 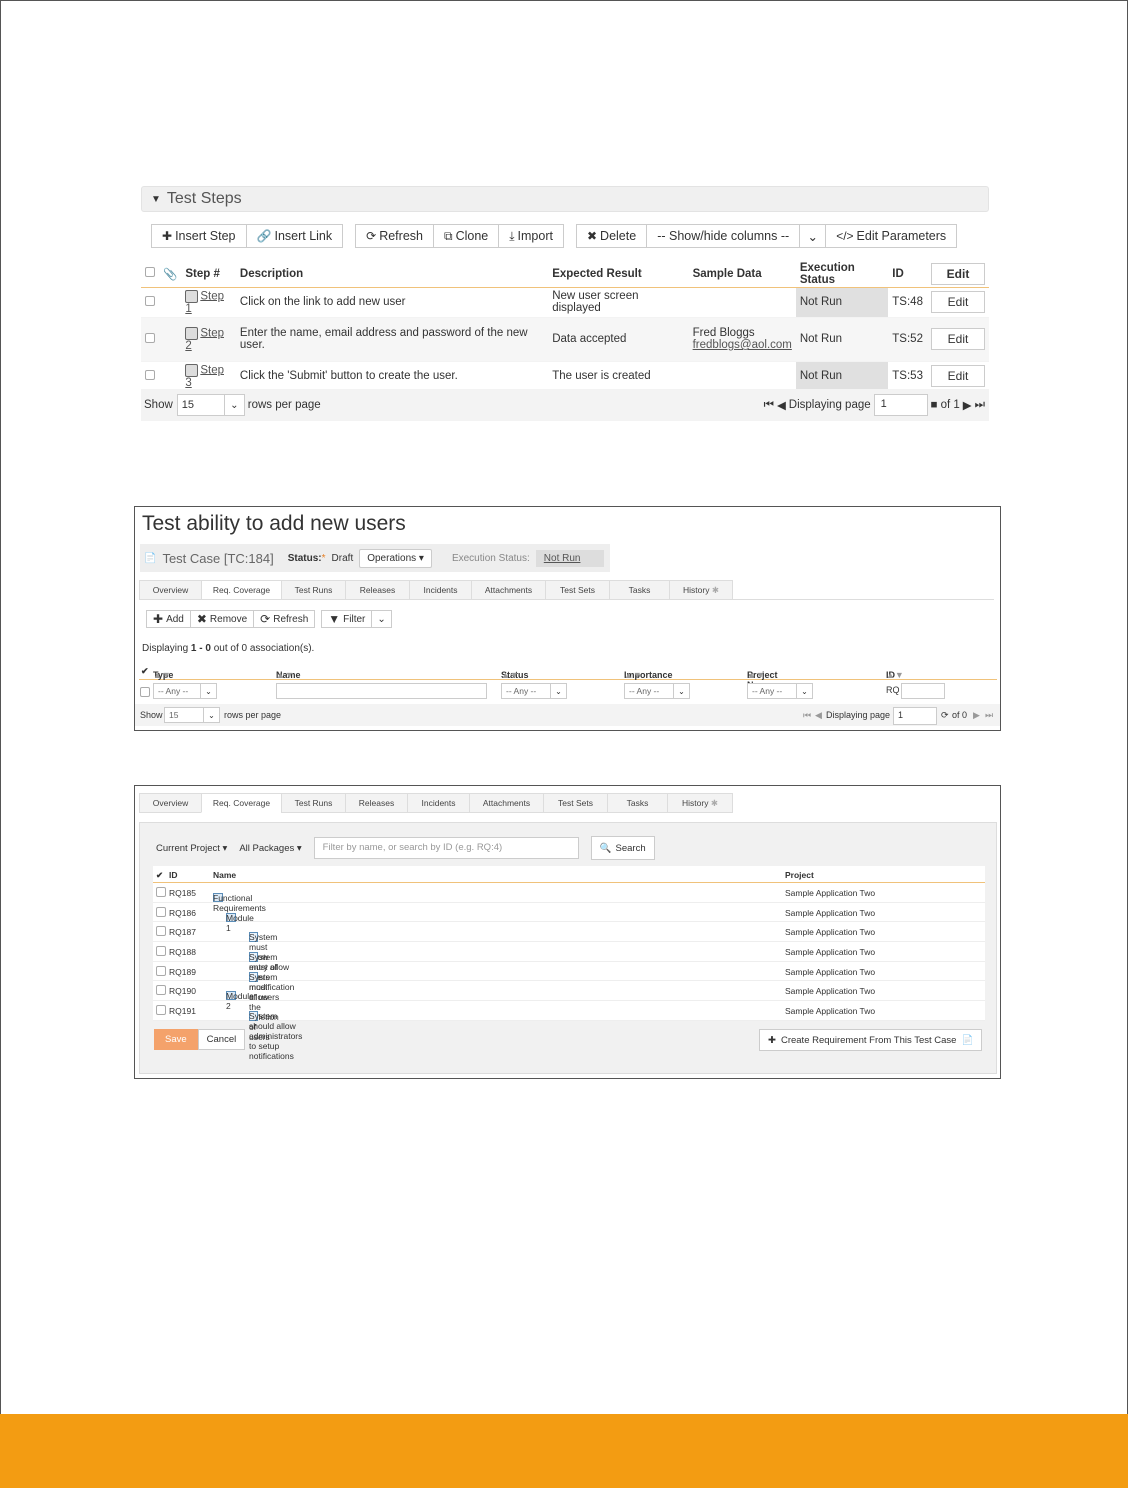 What do you see at coordinates (199, 236) in the screenshot?
I see `insert-step-button: ✚ Insert Step` at bounding box center [199, 236].